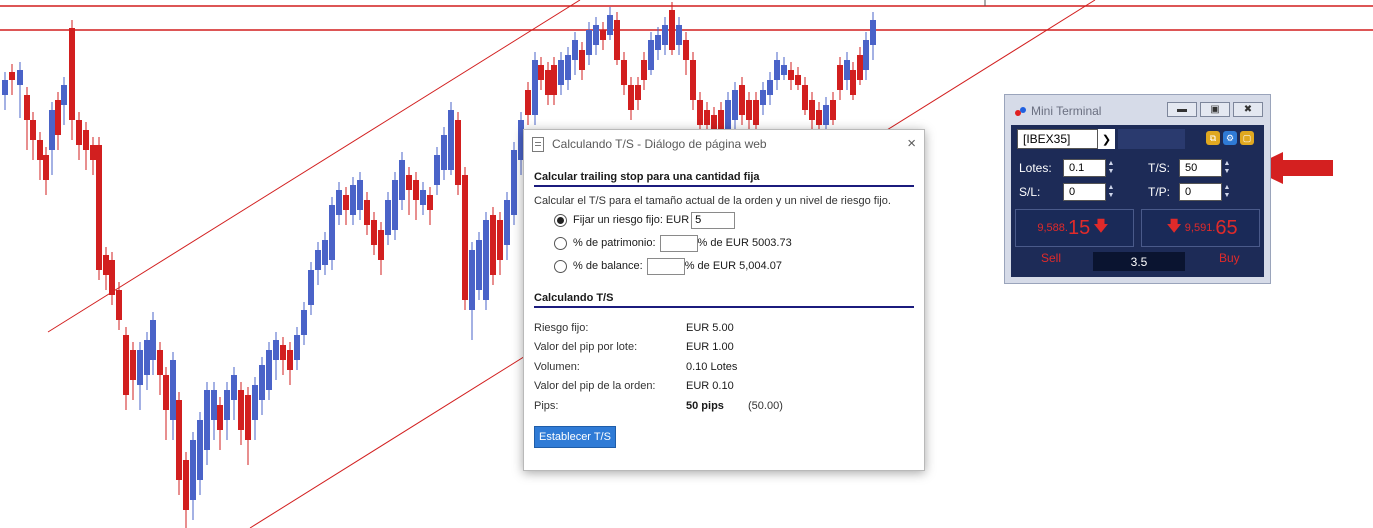 This screenshot has height=528, width=1373. I want to click on option-fixed-risk: Fijar un riesgo fijo: EUR, so click(734, 220).